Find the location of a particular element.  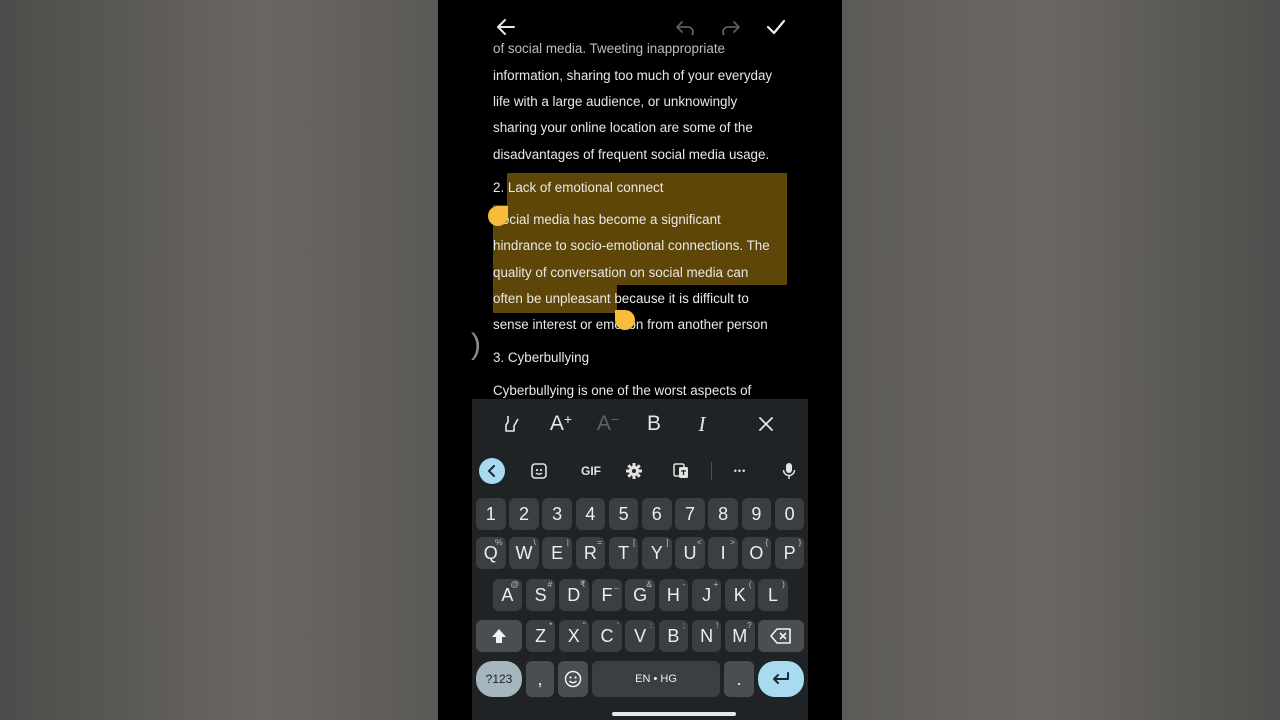

close-icon is located at coordinates (766, 424).